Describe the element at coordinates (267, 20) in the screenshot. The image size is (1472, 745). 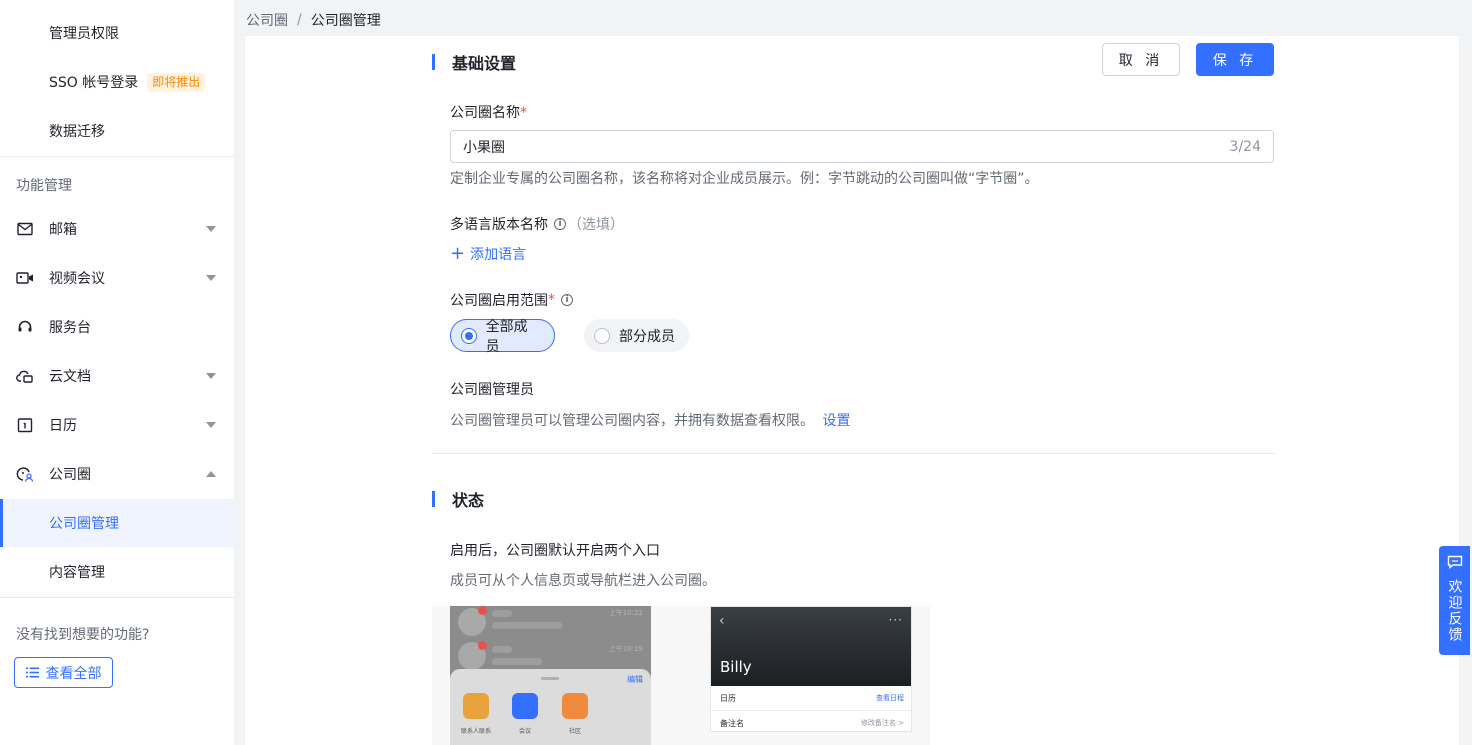
I see `breadcrumb-root: 公司圈` at that location.